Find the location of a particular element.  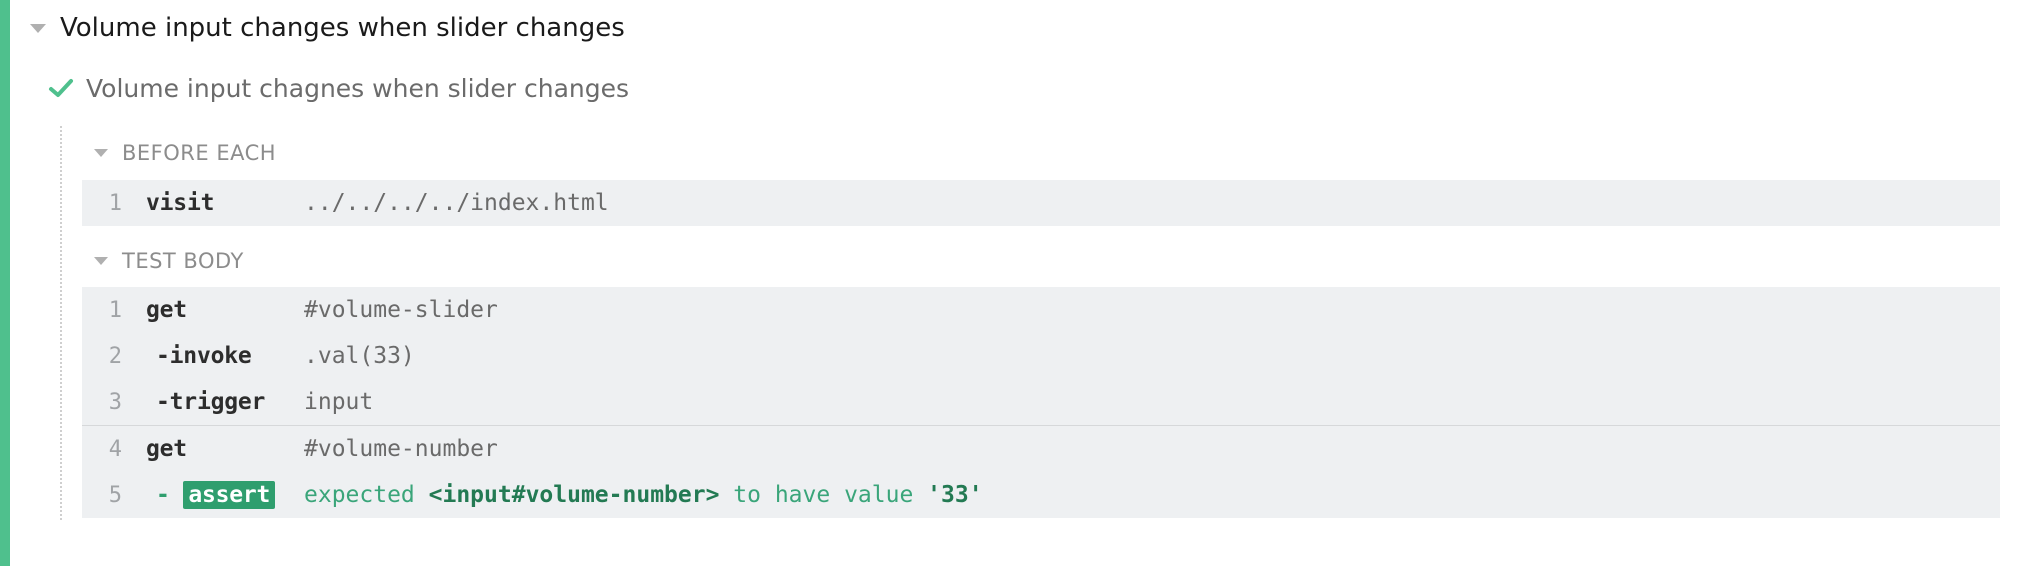

command-message: input is located at coordinates (339, 402).